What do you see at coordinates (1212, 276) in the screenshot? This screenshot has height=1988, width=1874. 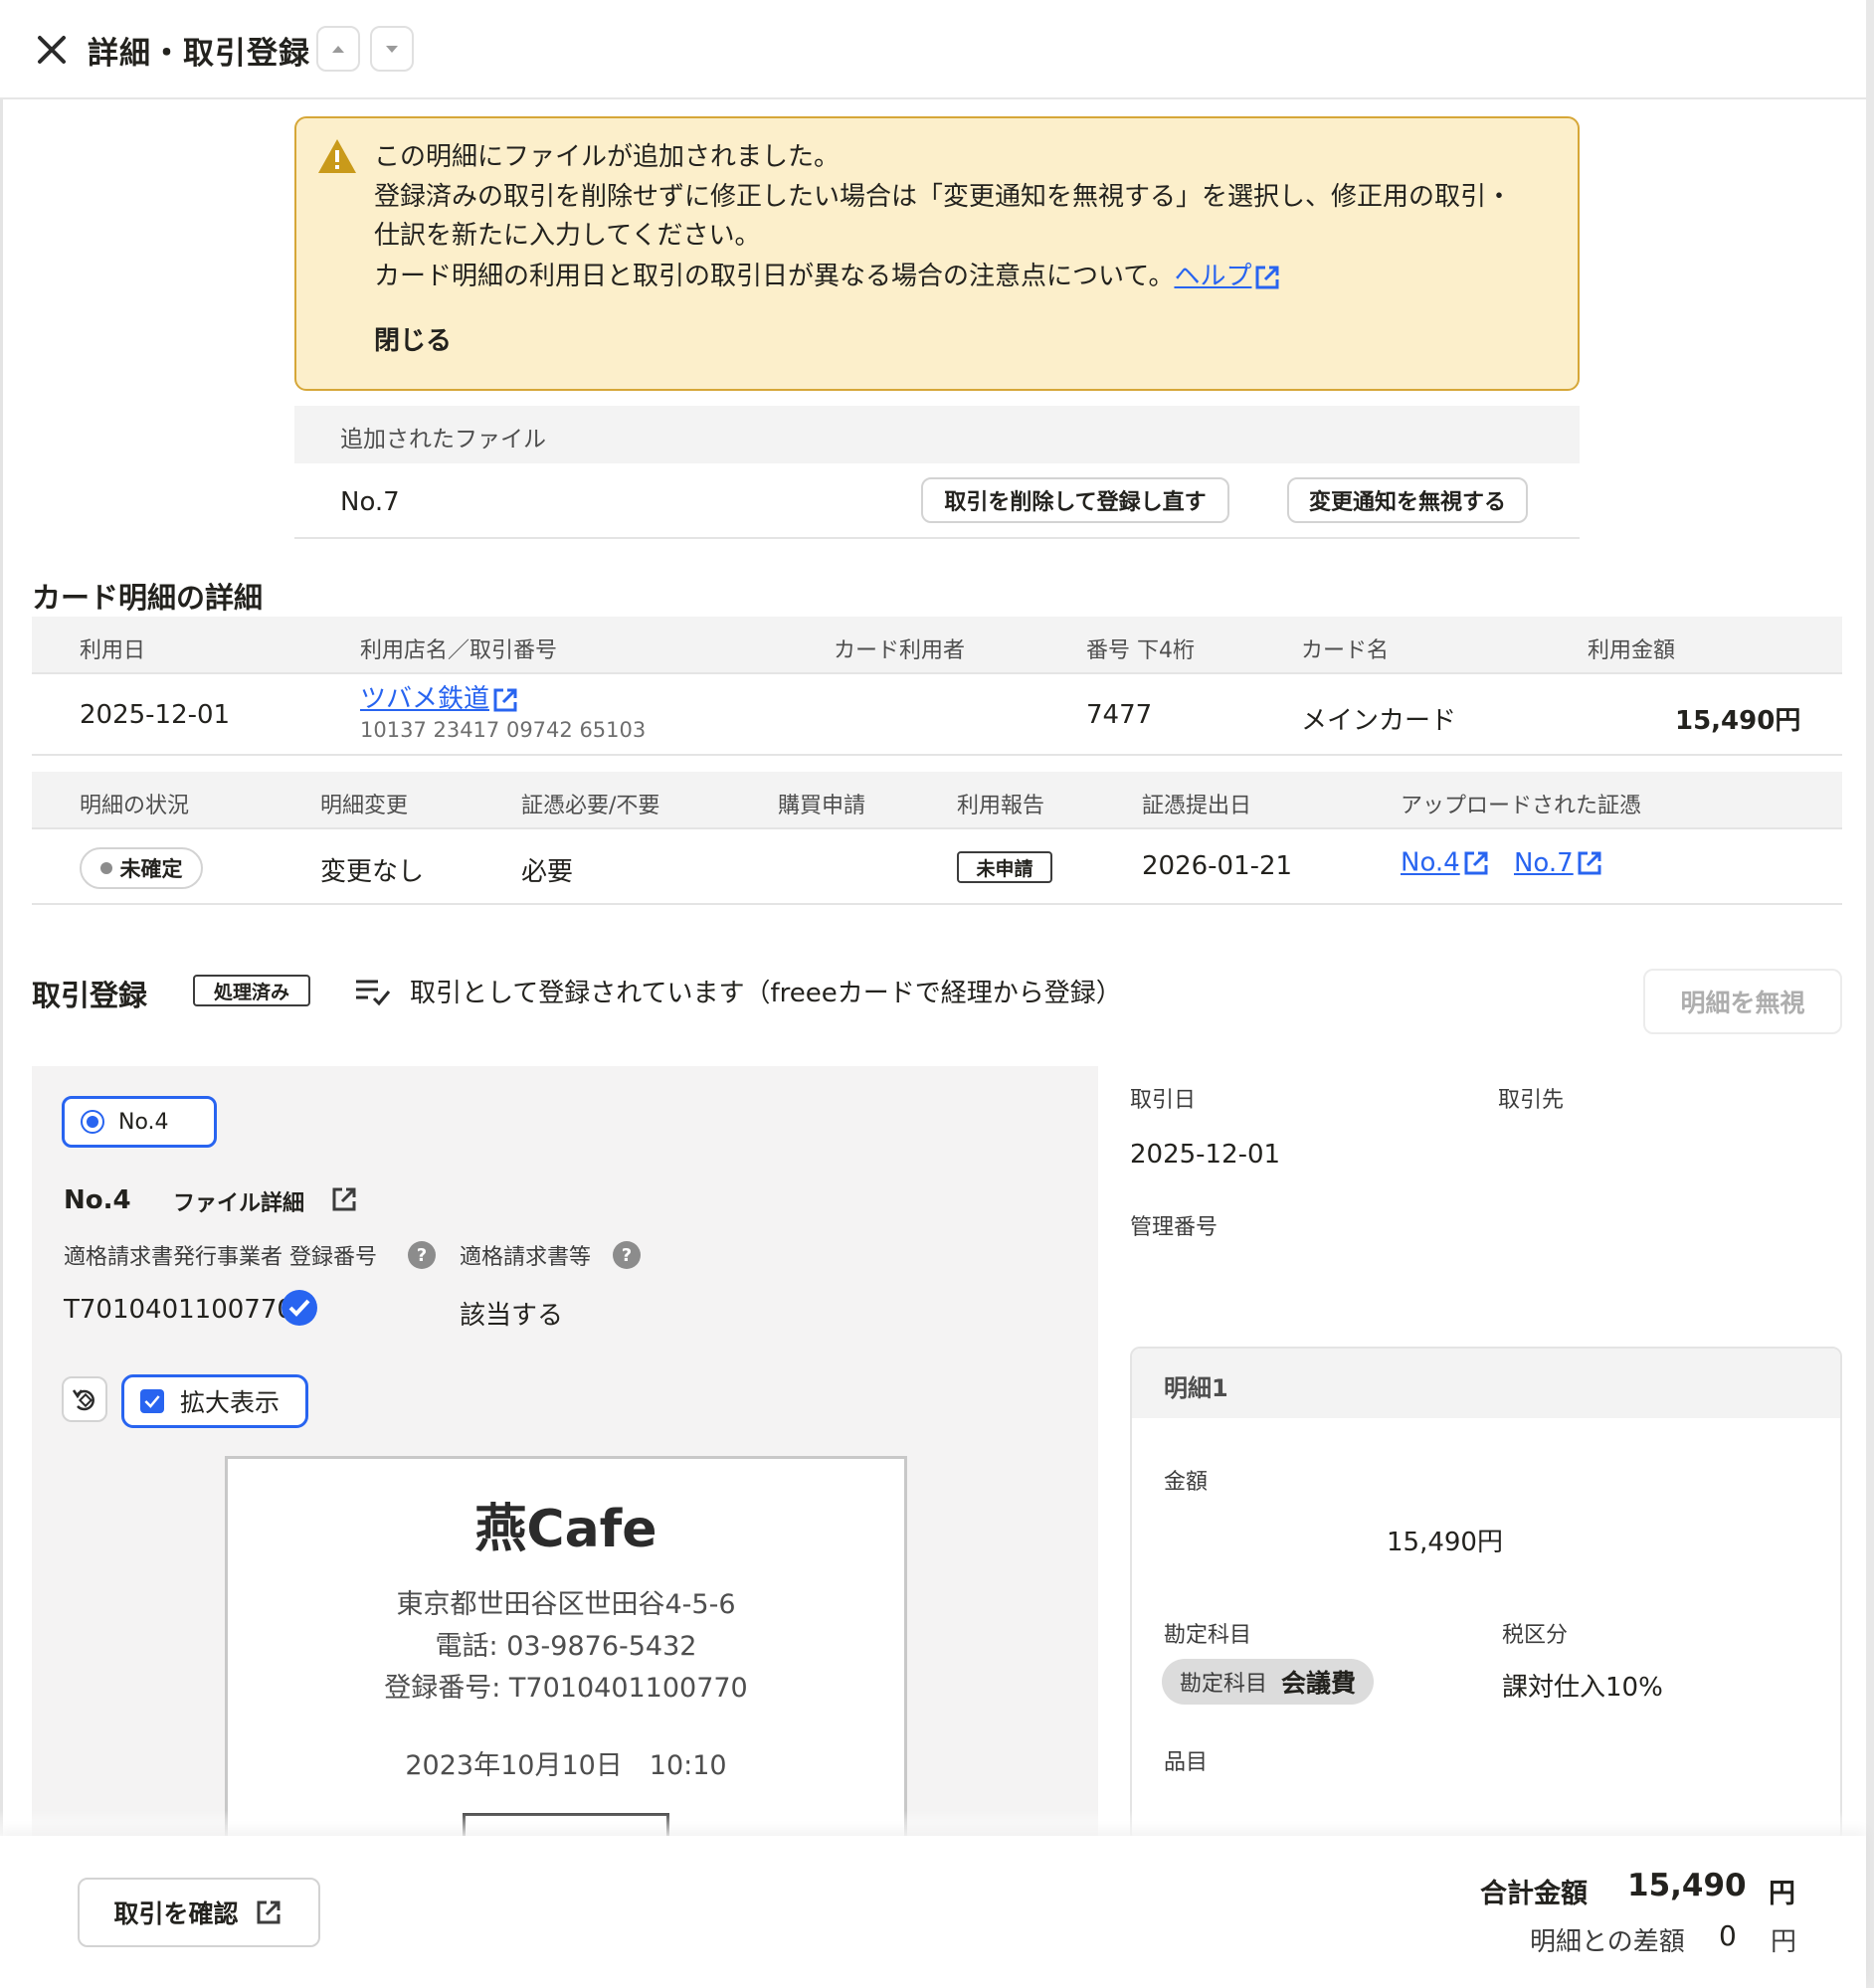 I see `help-link: ヘルプ` at bounding box center [1212, 276].